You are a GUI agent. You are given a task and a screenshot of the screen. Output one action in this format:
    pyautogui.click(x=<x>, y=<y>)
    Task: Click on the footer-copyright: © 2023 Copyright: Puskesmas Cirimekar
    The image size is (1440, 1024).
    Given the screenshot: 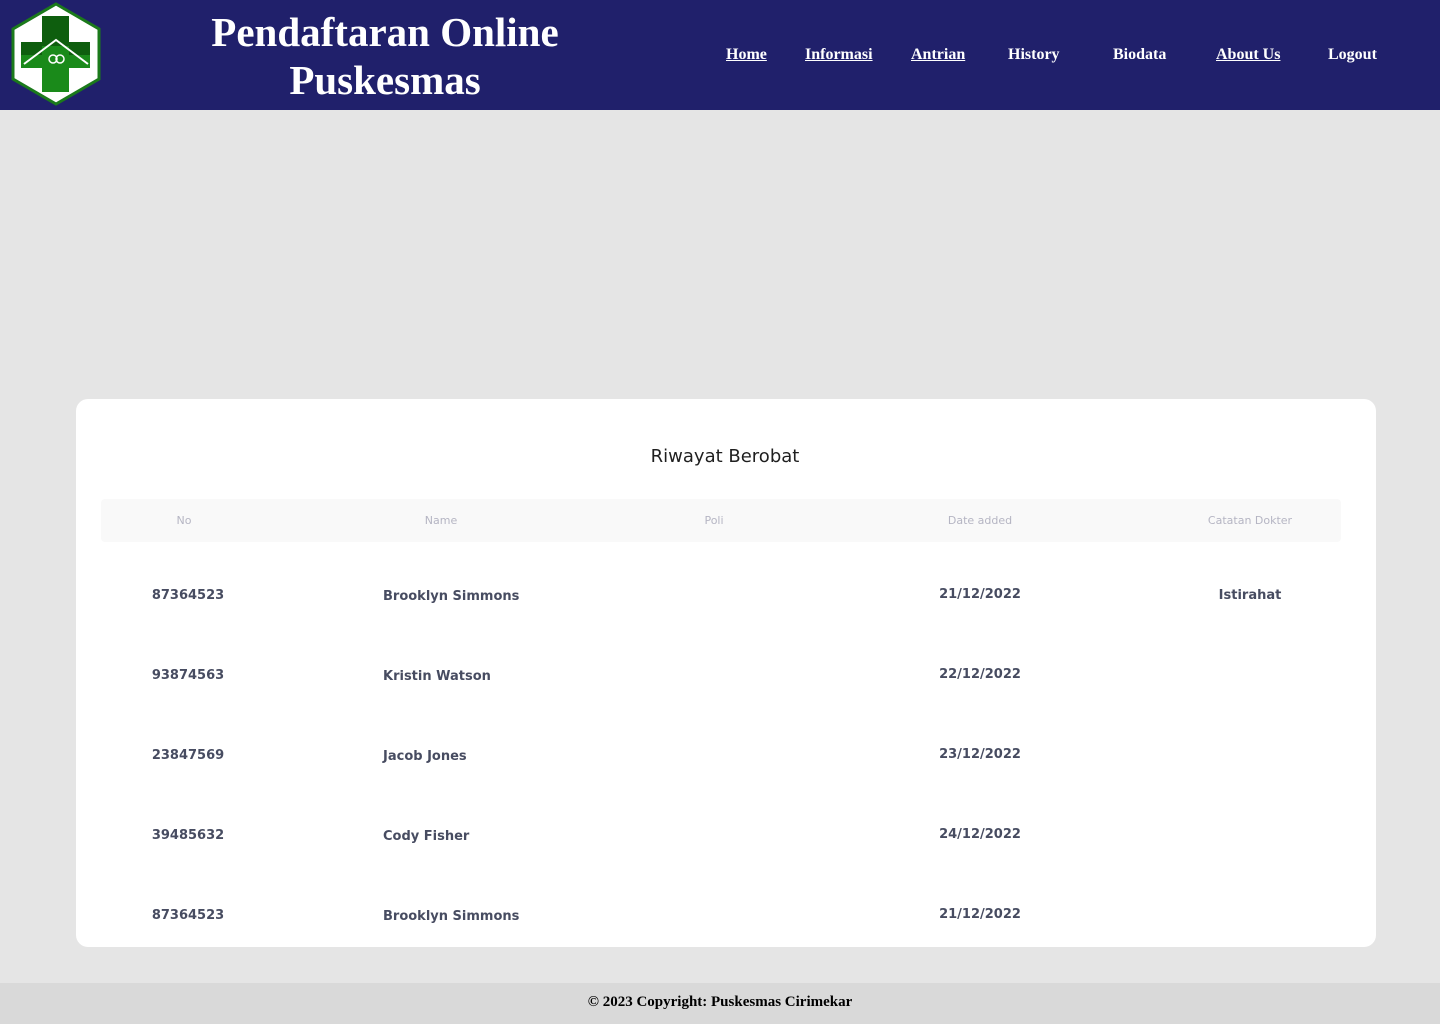 What is the action you would take?
    pyautogui.click(x=720, y=1002)
    